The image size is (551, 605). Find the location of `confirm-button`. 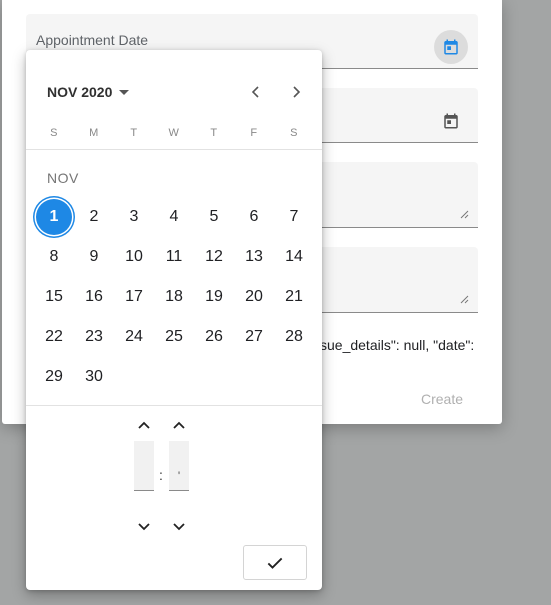

confirm-button is located at coordinates (275, 562).